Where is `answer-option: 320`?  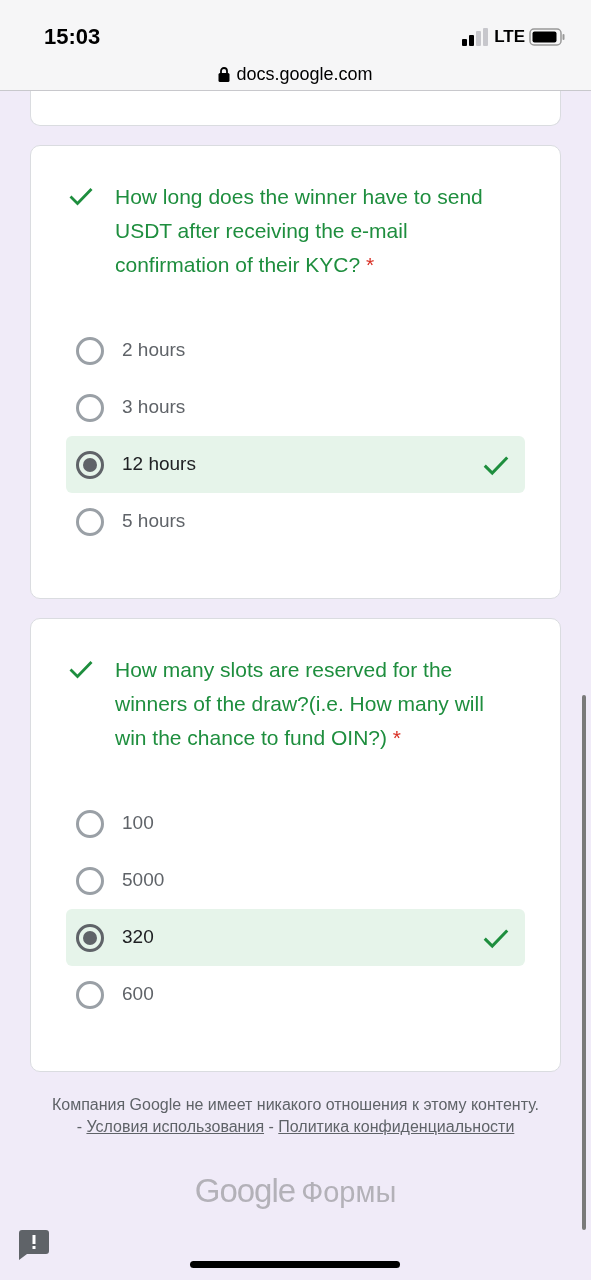
answer-option: 320 is located at coordinates (295, 937).